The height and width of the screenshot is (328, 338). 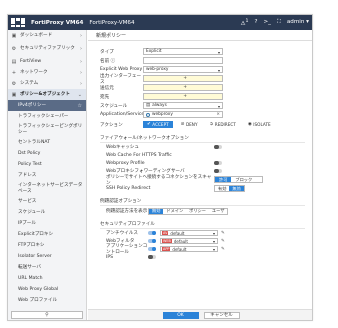 I want to click on ssh-redirect-segment: 有効 無効, so click(x=229, y=188).